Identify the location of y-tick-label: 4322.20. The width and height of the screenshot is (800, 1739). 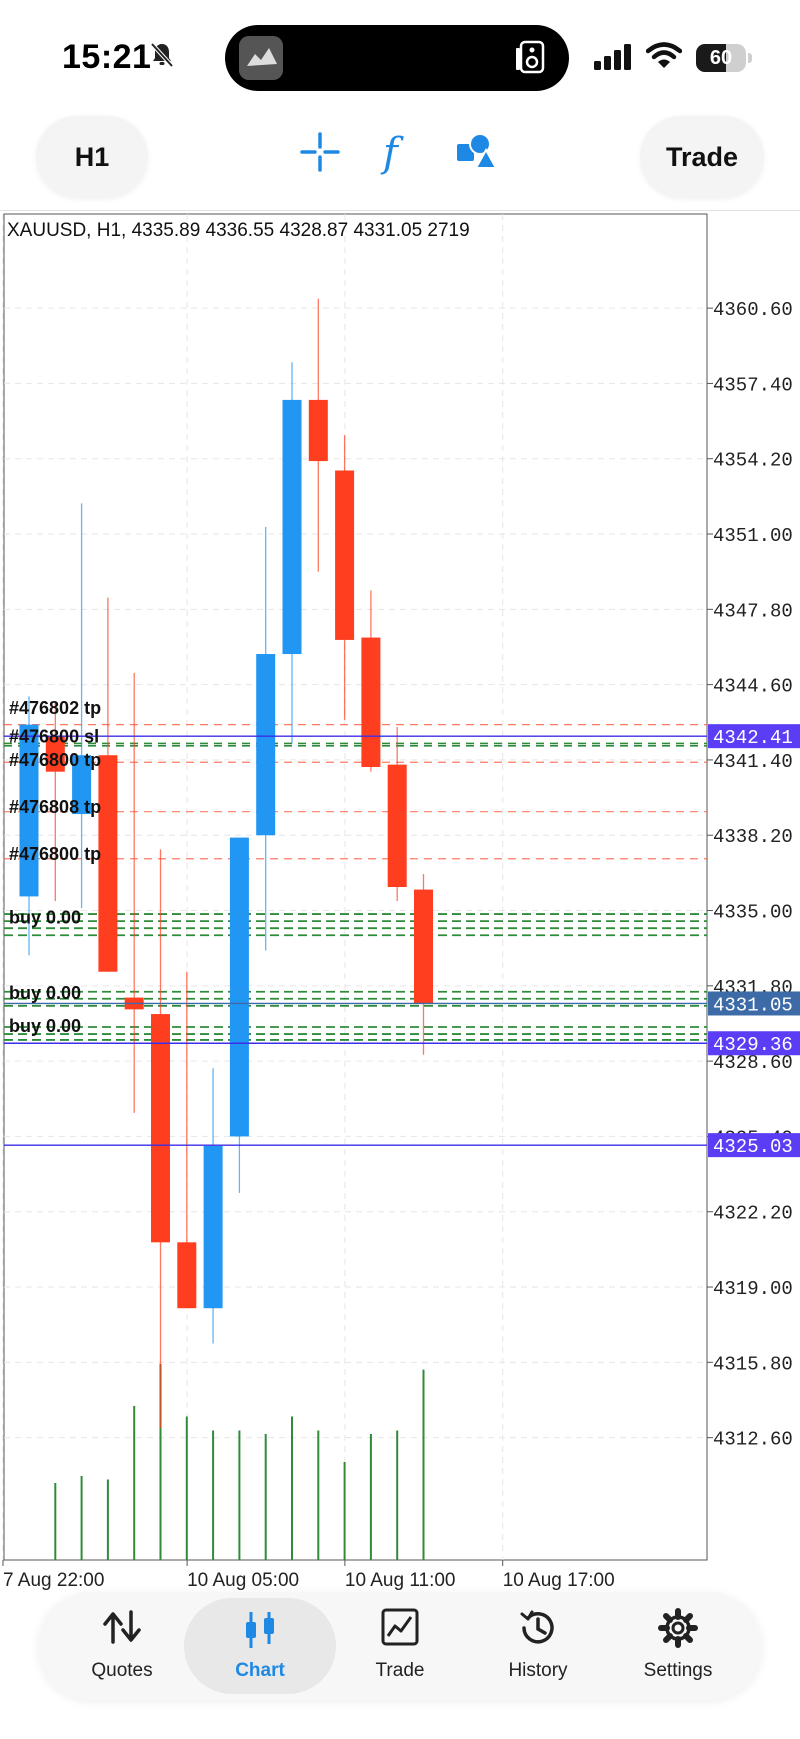
(753, 1214).